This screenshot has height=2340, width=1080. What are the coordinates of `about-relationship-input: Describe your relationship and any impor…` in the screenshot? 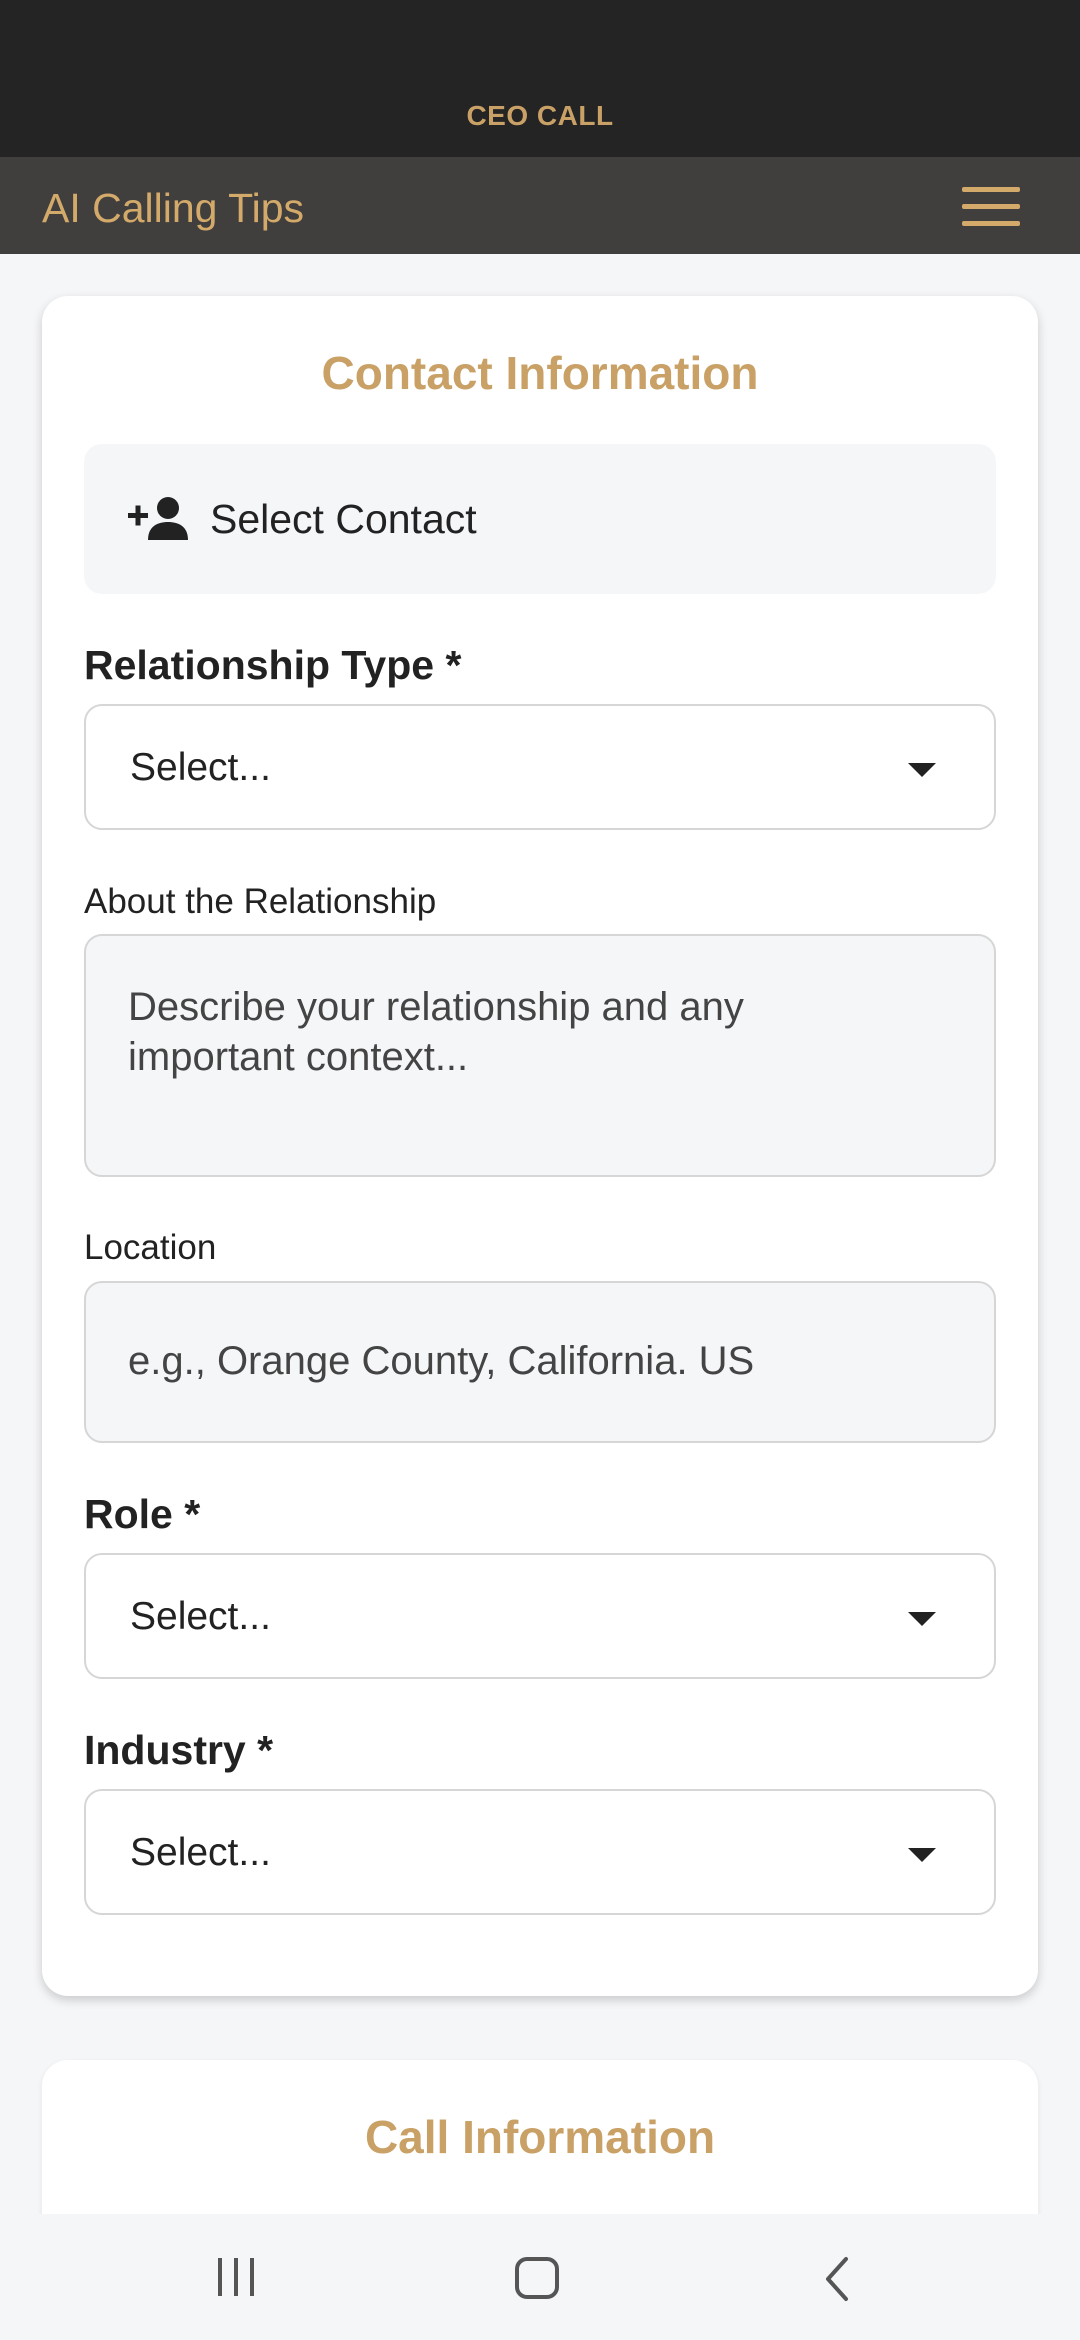 It's located at (540, 1055).